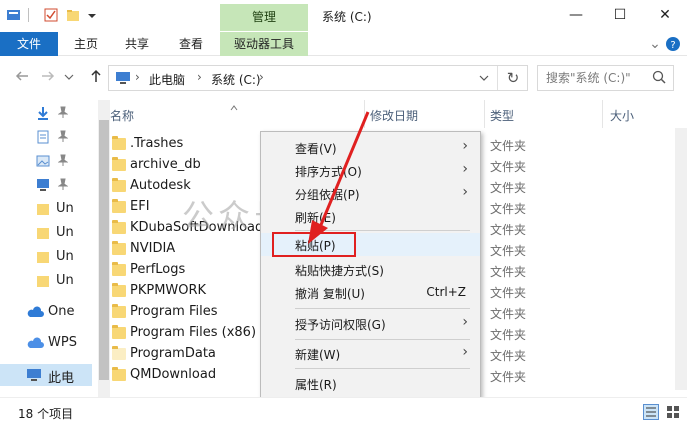 This screenshot has width=687, height=425. Describe the element at coordinates (340, 325) in the screenshot. I see `menu-item-label: 授予访问权限(G)` at that location.